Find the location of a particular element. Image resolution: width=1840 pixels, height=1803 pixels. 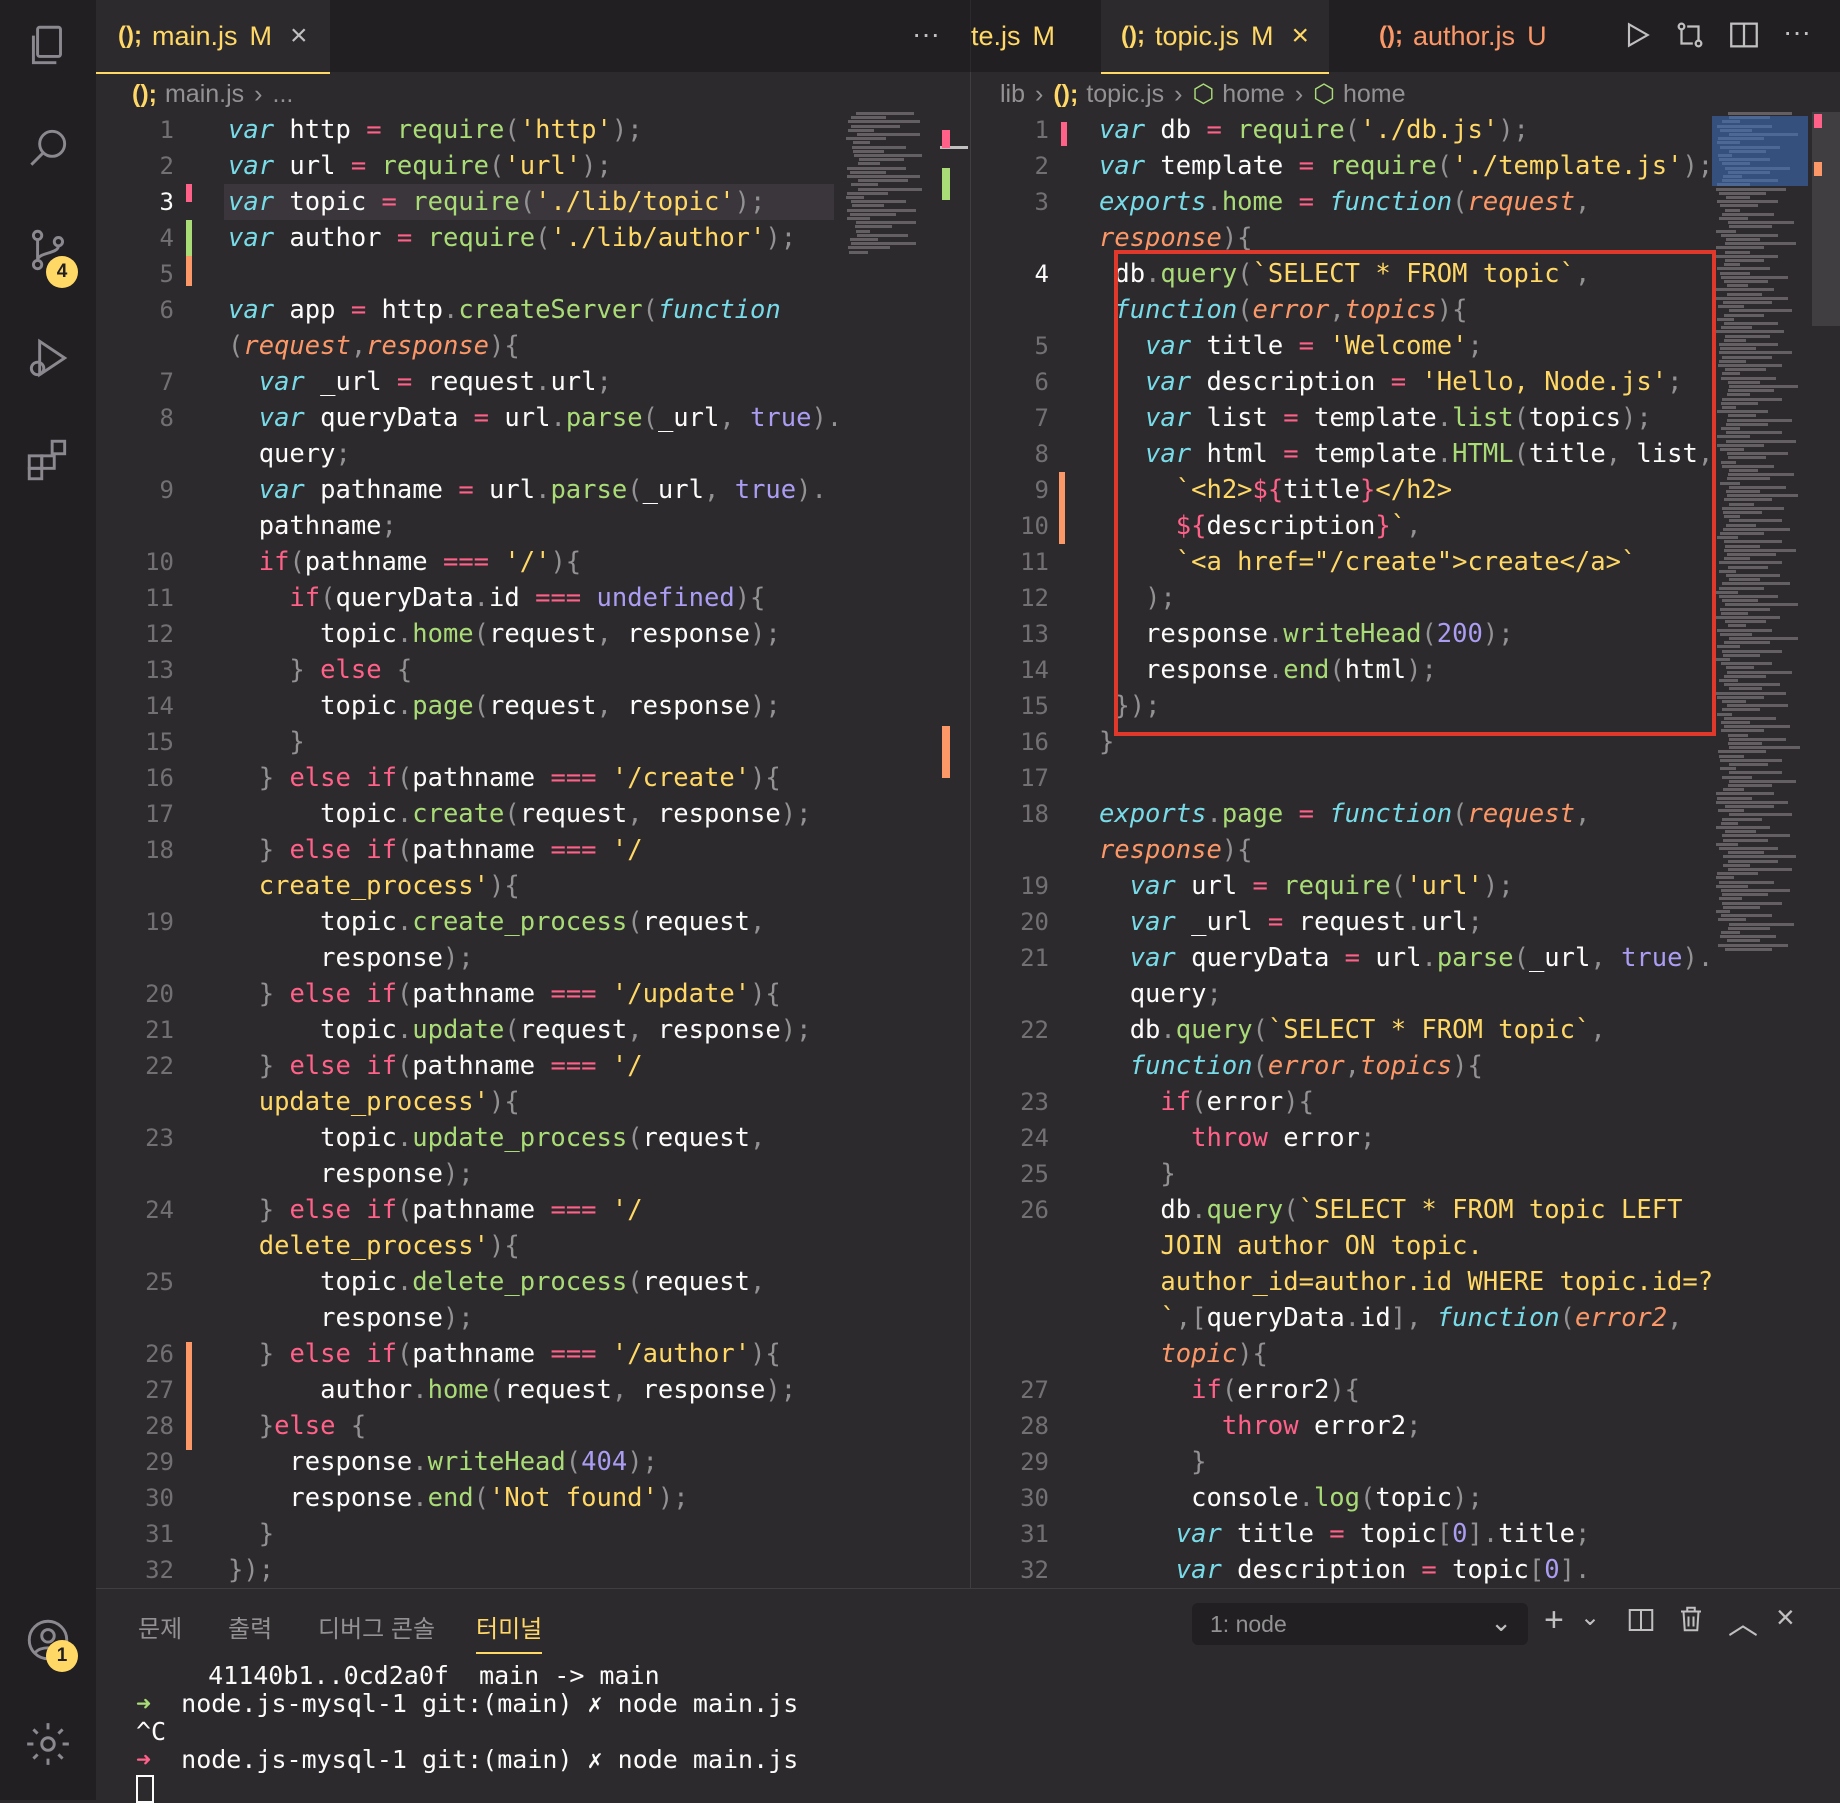

code-line: `,[queryData.id], function(error2, is located at coordinates (1390, 1318).